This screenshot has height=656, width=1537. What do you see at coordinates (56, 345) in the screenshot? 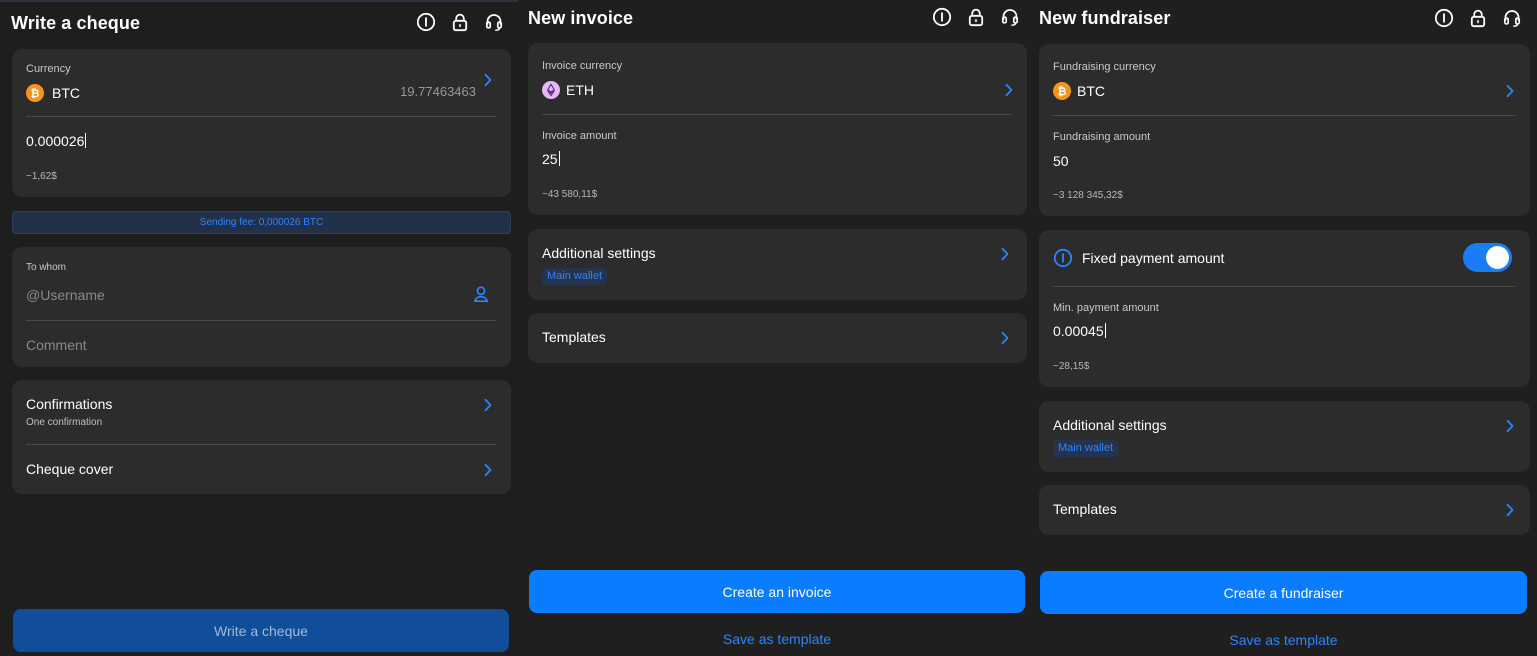
I see `comment-input: Comment` at bounding box center [56, 345].